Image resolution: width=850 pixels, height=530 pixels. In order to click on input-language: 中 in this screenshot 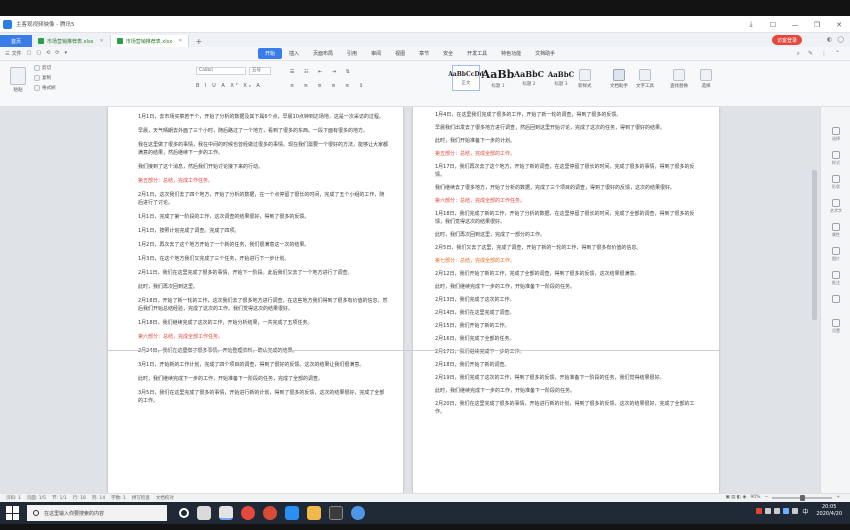, I will do `click(805, 511)`.